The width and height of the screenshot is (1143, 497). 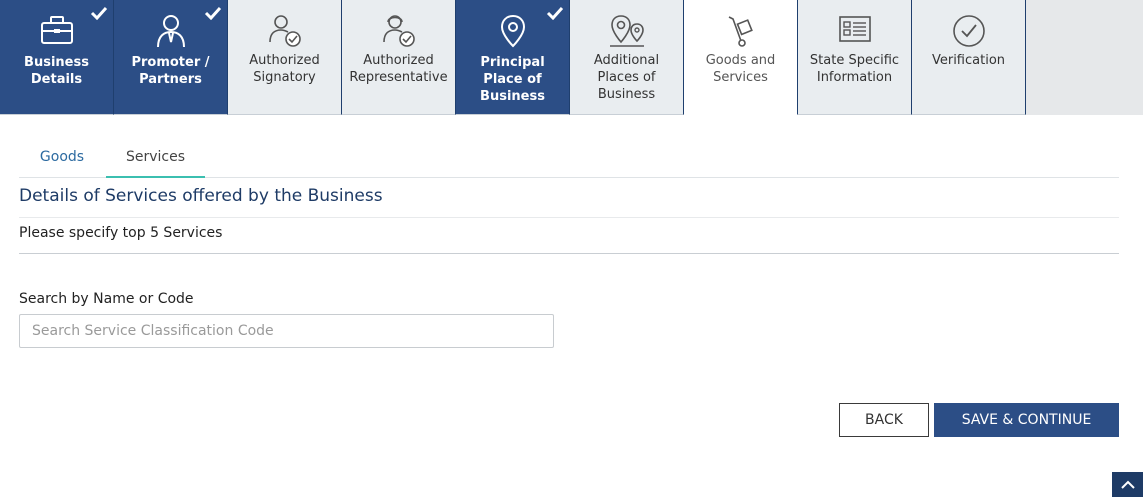 I want to click on step-state-specific-information: State Specific Information, so click(x=855, y=57).